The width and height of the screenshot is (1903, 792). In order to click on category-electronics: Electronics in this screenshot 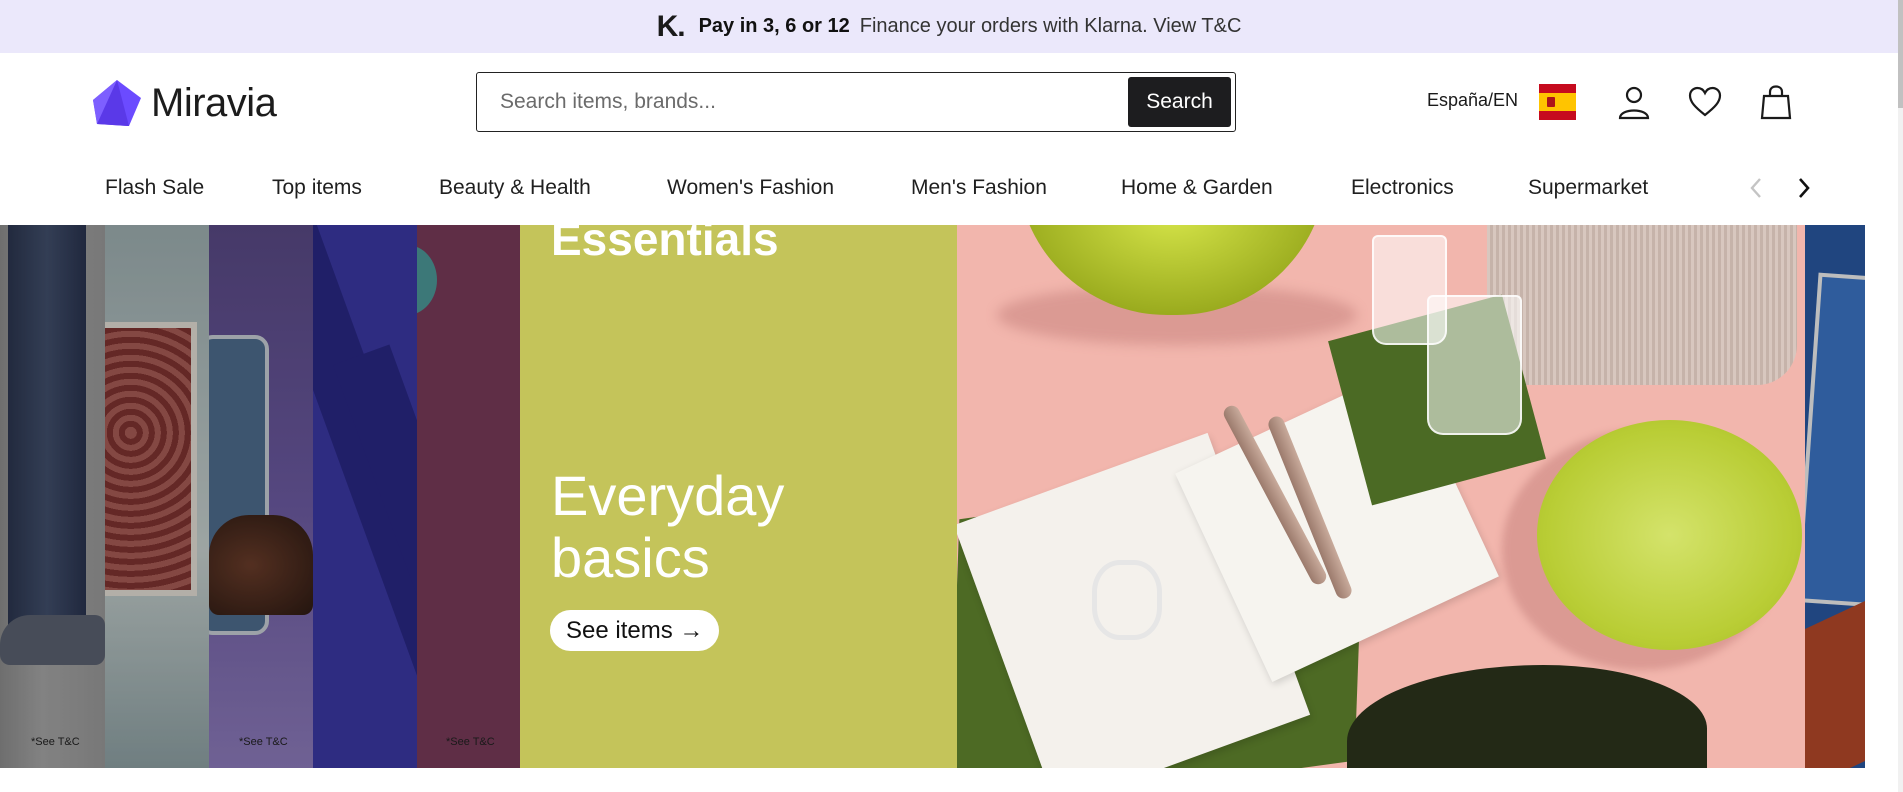, I will do `click(1402, 188)`.